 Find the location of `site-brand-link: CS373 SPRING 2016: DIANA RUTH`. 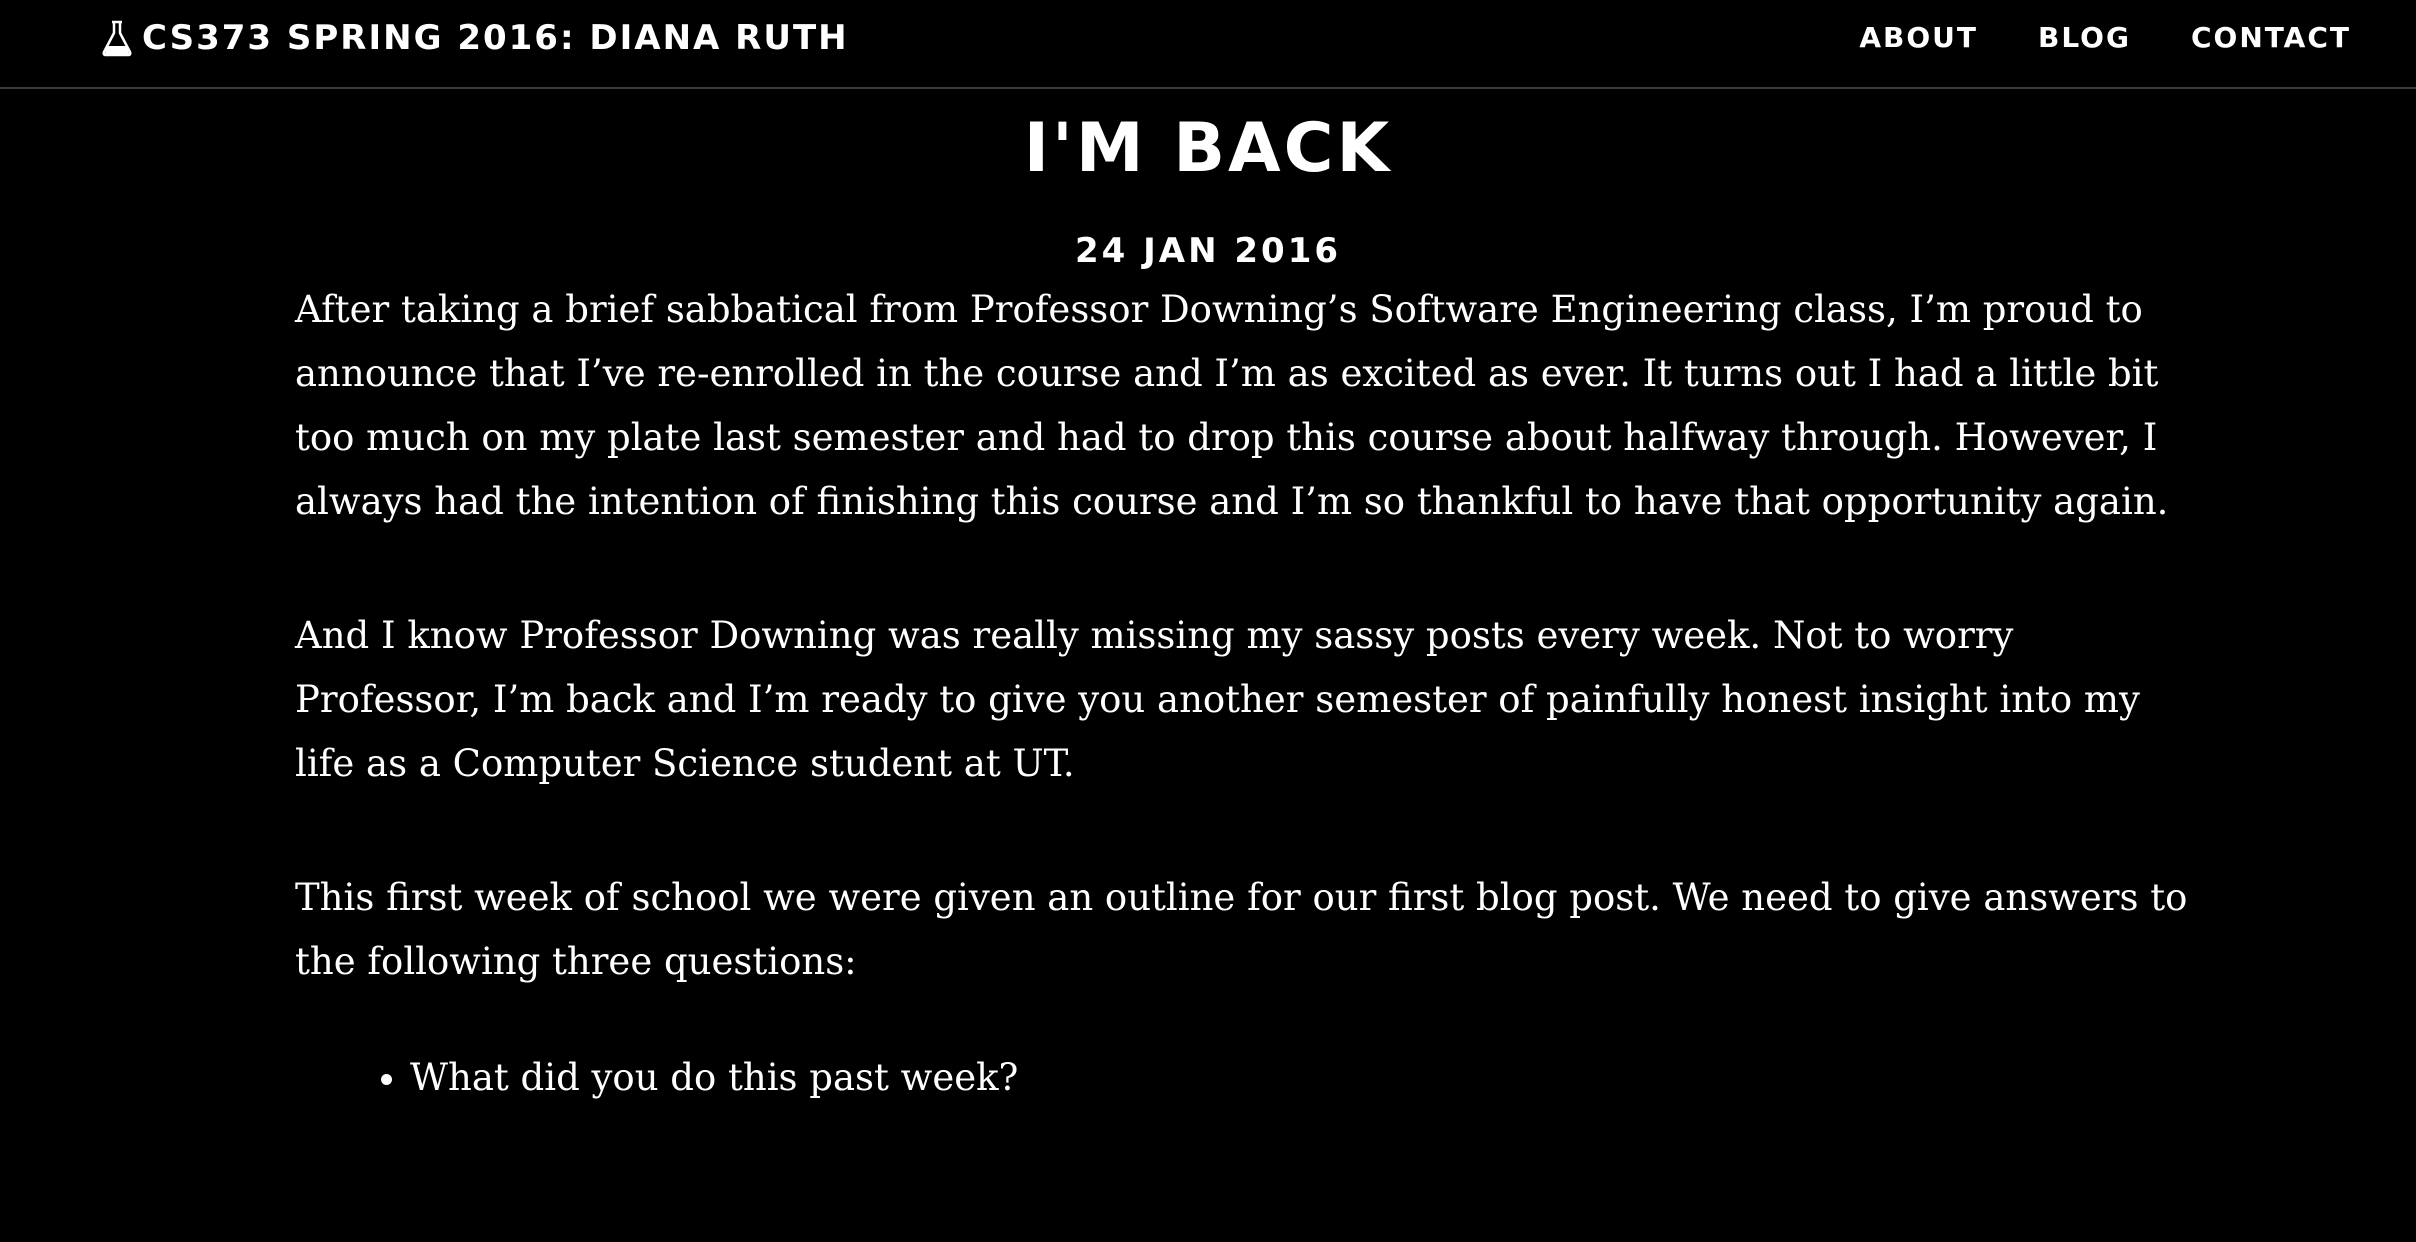

site-brand-link: CS373 SPRING 2016: DIANA RUTH is located at coordinates (474, 38).